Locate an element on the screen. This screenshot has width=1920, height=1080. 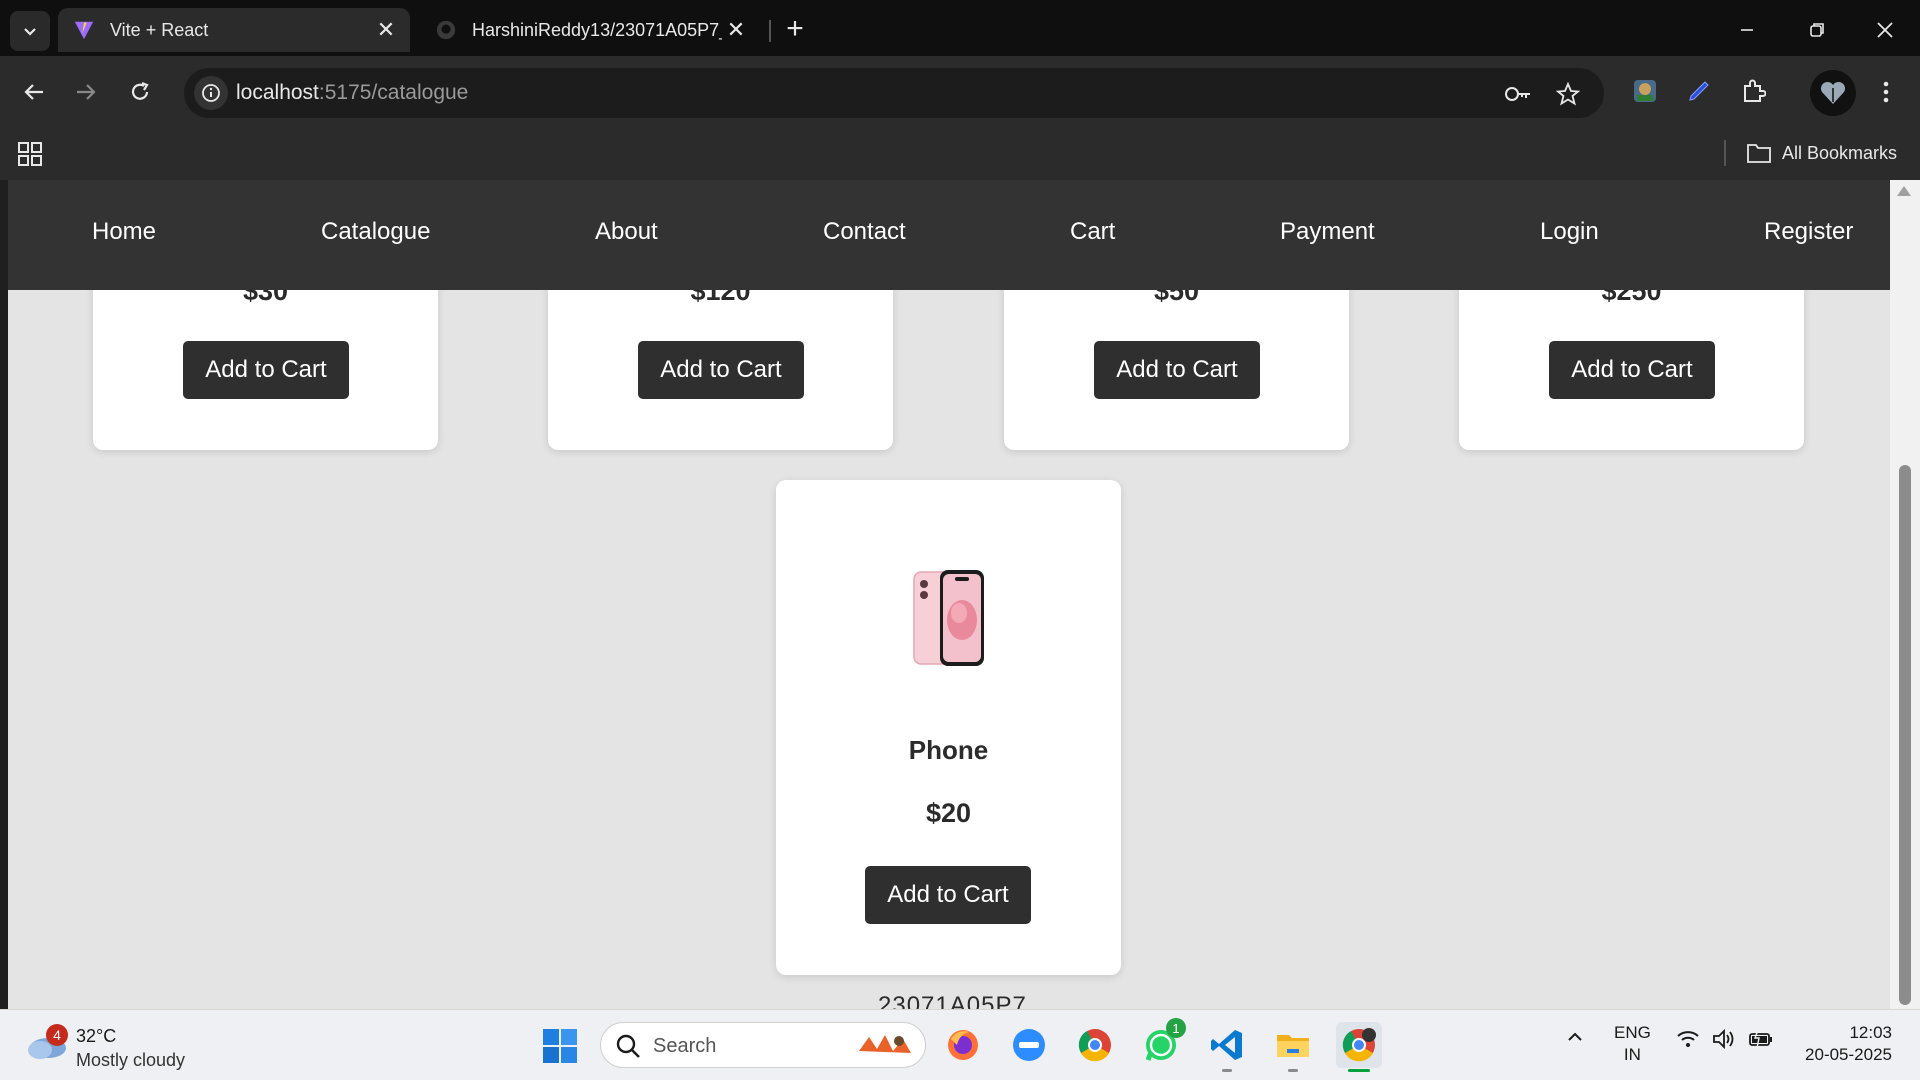
tab-search-button is located at coordinates (30, 31).